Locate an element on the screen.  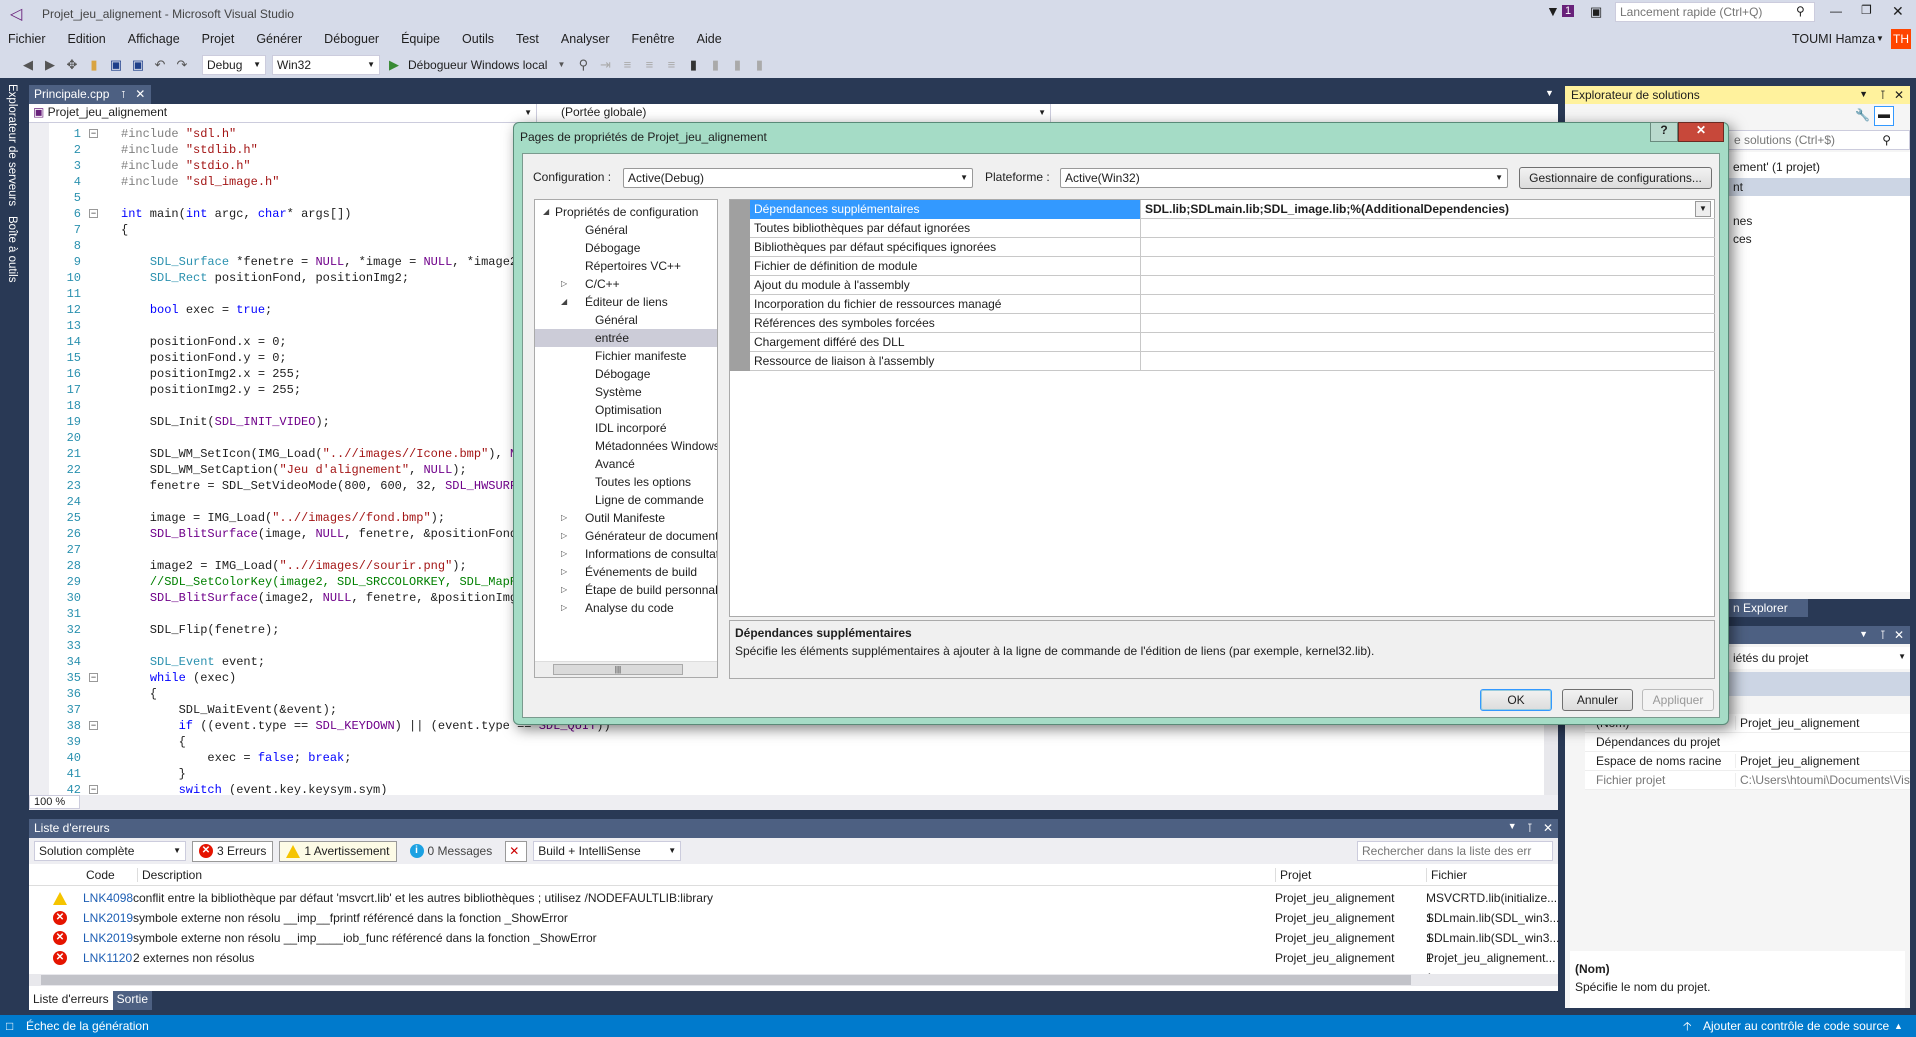
tree-item: nes is located at coordinates (1742, 221).